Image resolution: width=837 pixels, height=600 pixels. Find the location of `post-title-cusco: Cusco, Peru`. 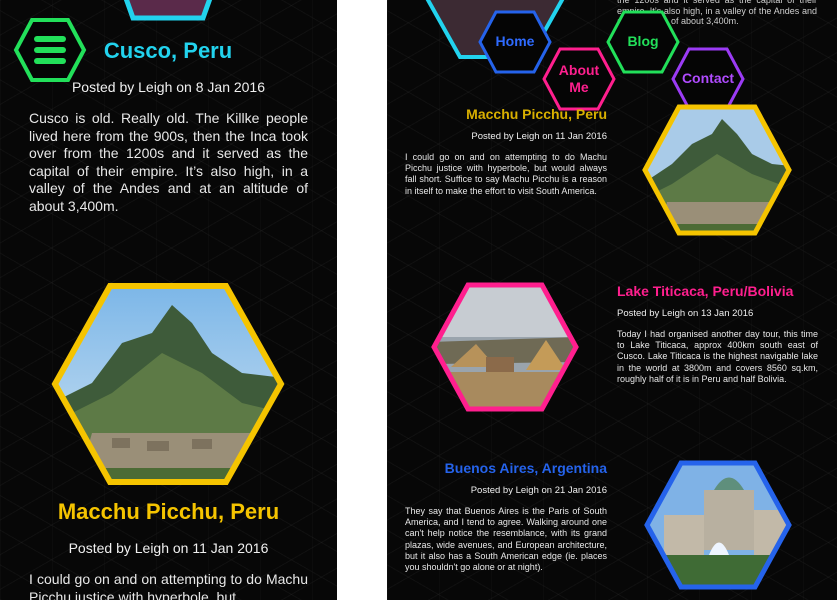

post-title-cusco: Cusco, Peru is located at coordinates (168, 51).